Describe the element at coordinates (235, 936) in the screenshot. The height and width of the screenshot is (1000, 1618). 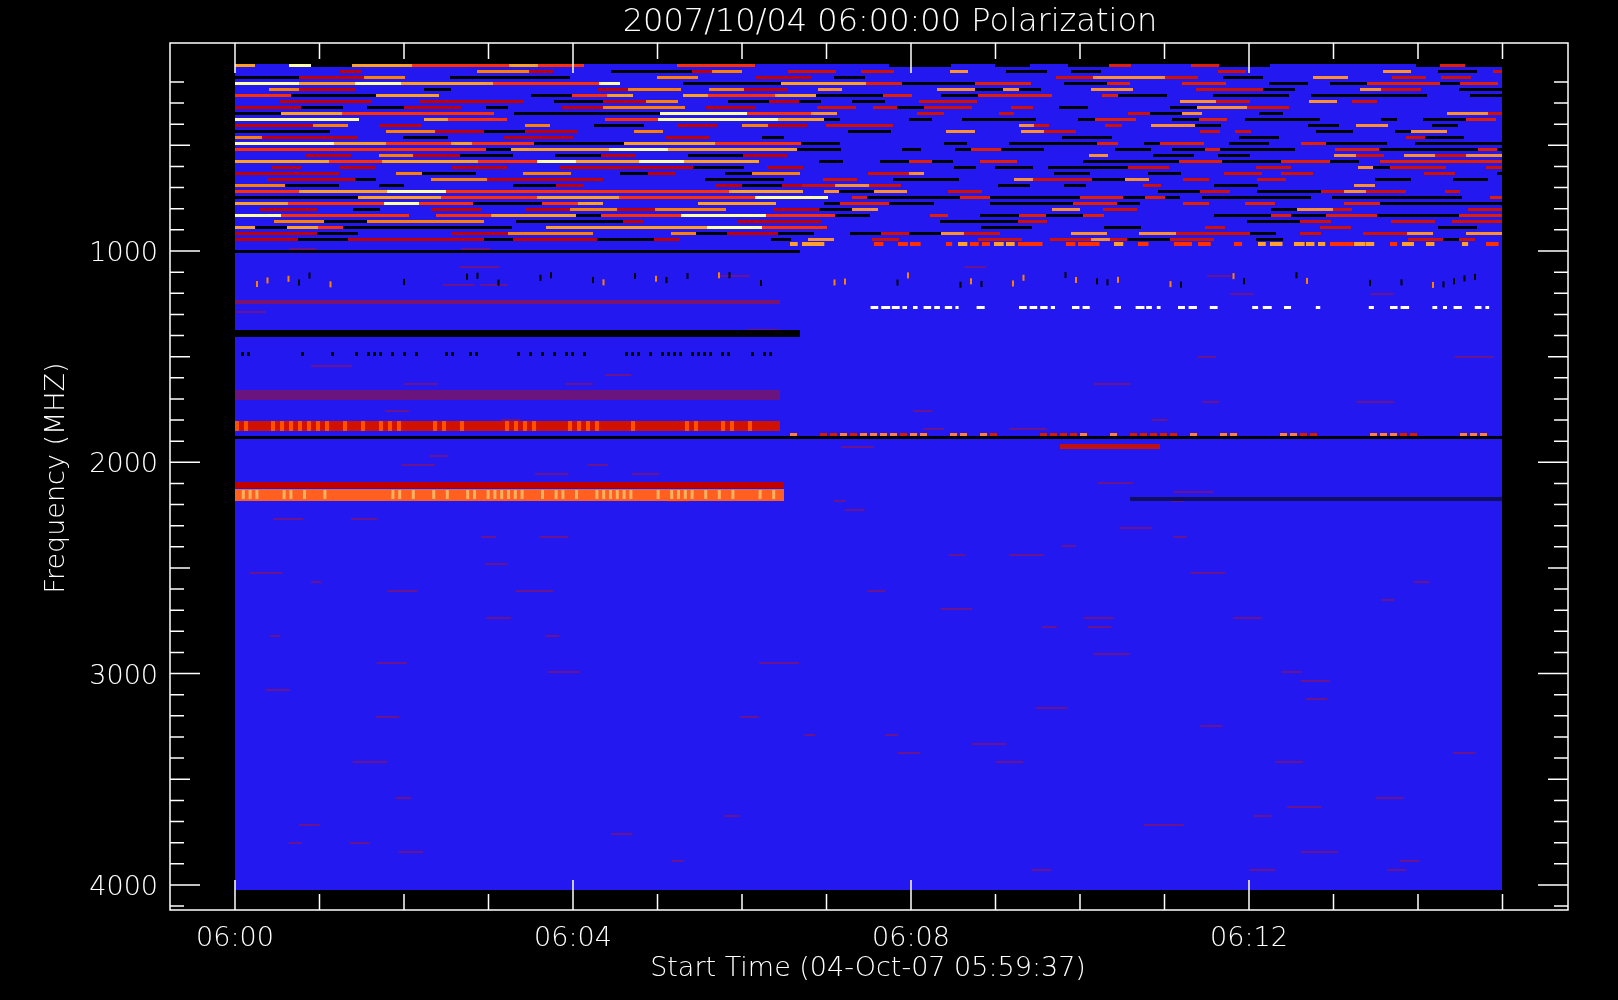
I see `x-tick-label: 06:00` at that location.